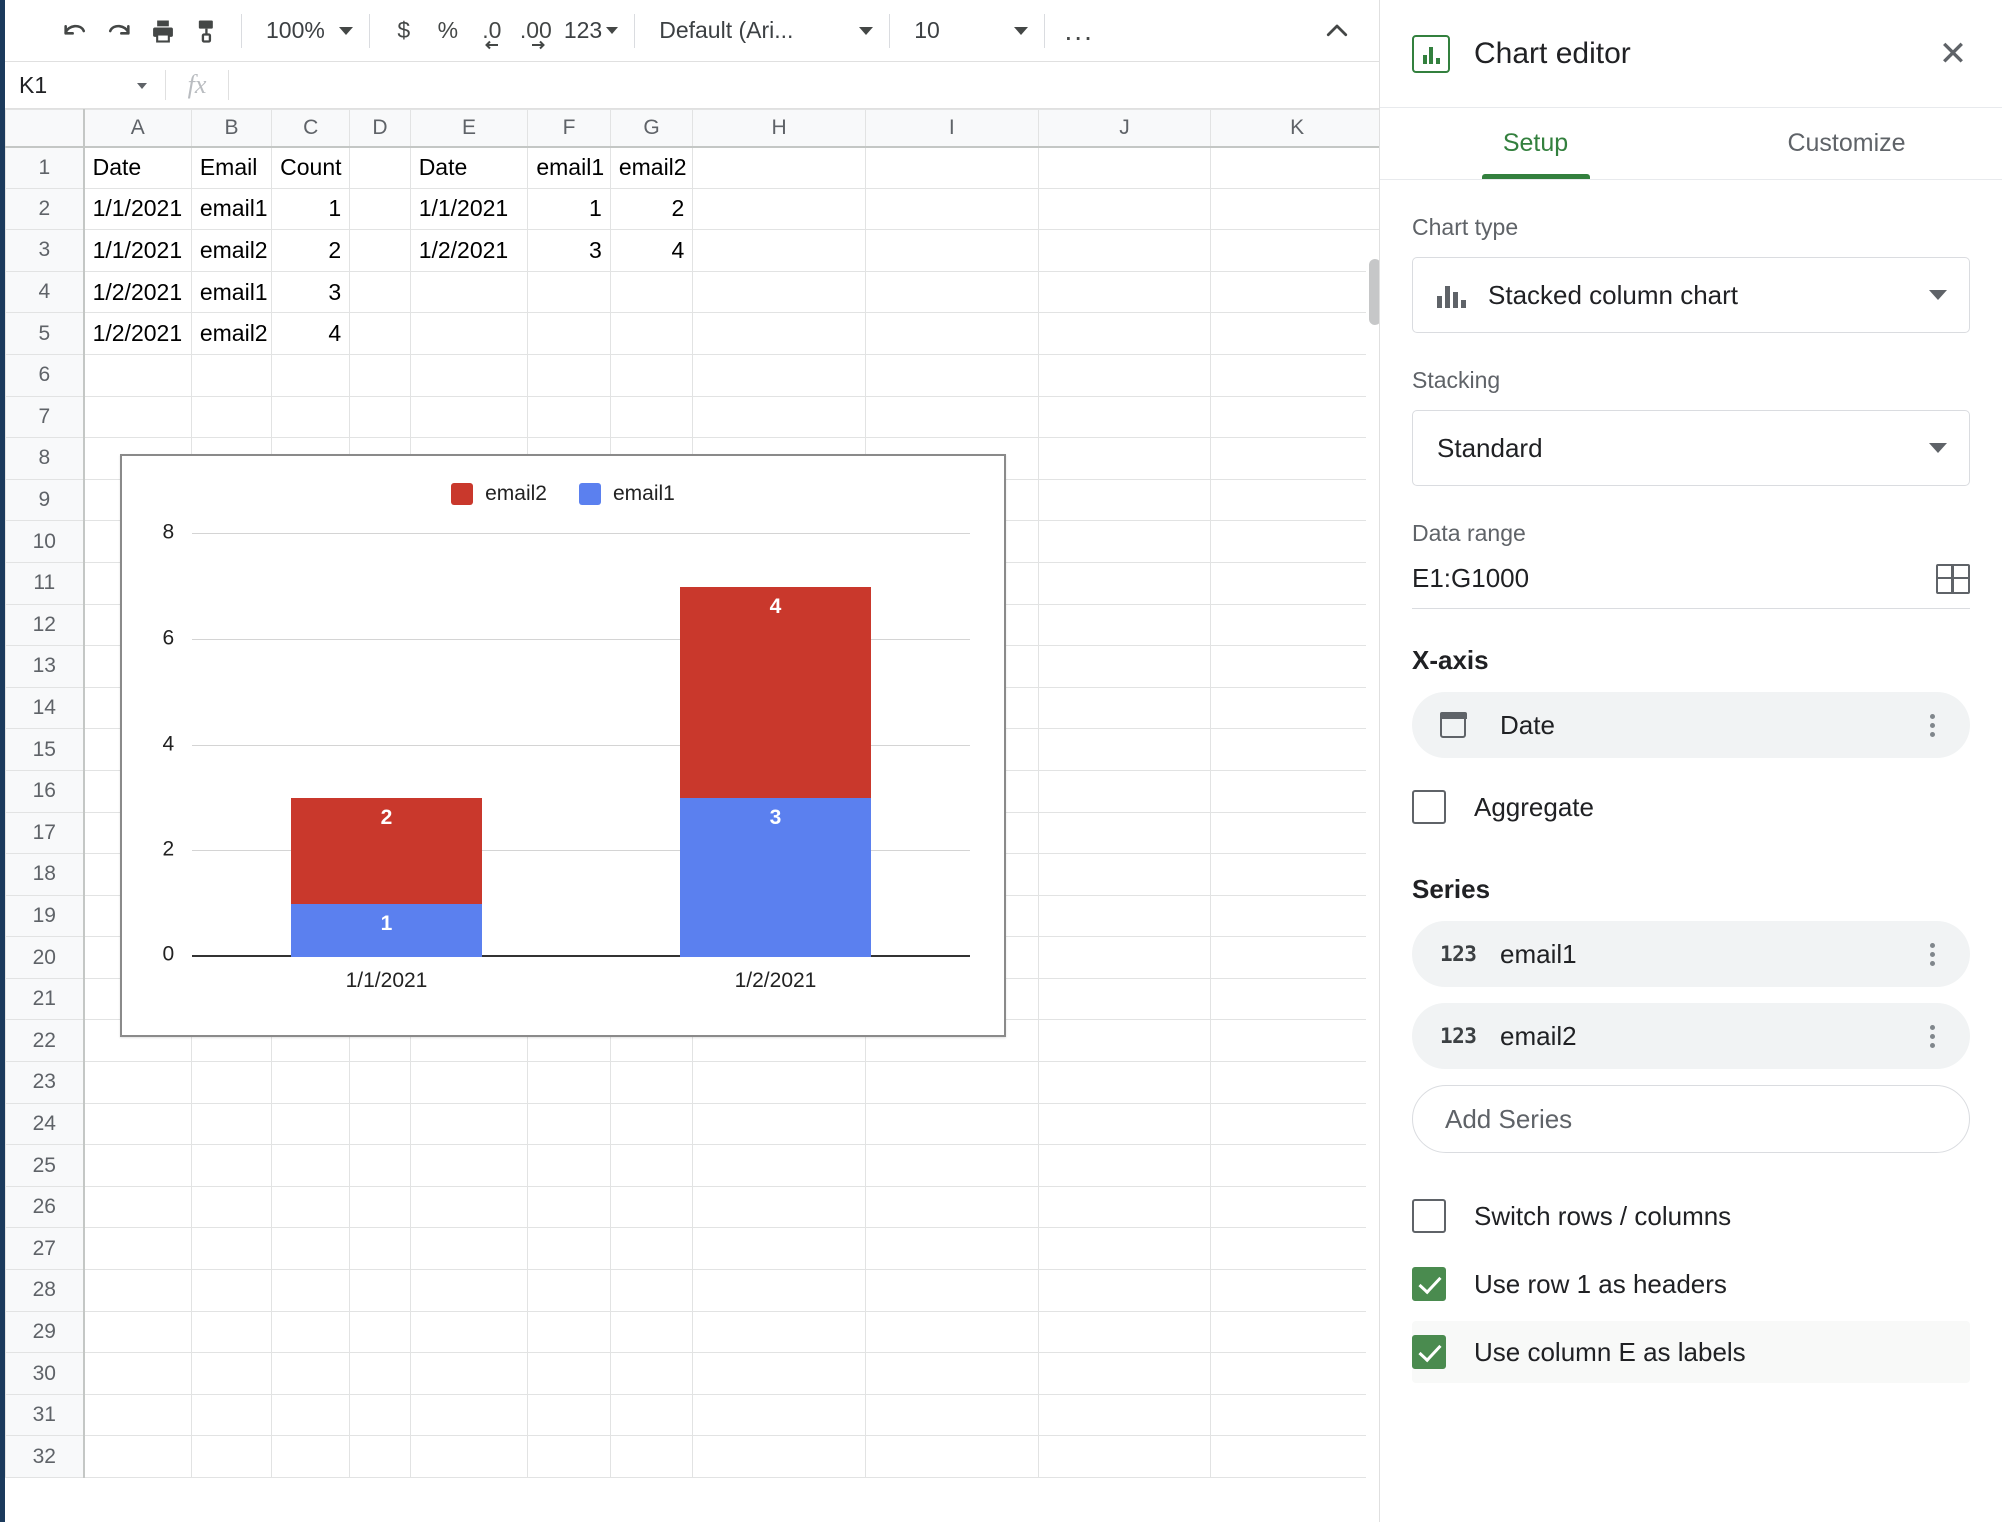  Describe the element at coordinates (404, 31) in the screenshot. I see `currency-format-button: $` at that location.